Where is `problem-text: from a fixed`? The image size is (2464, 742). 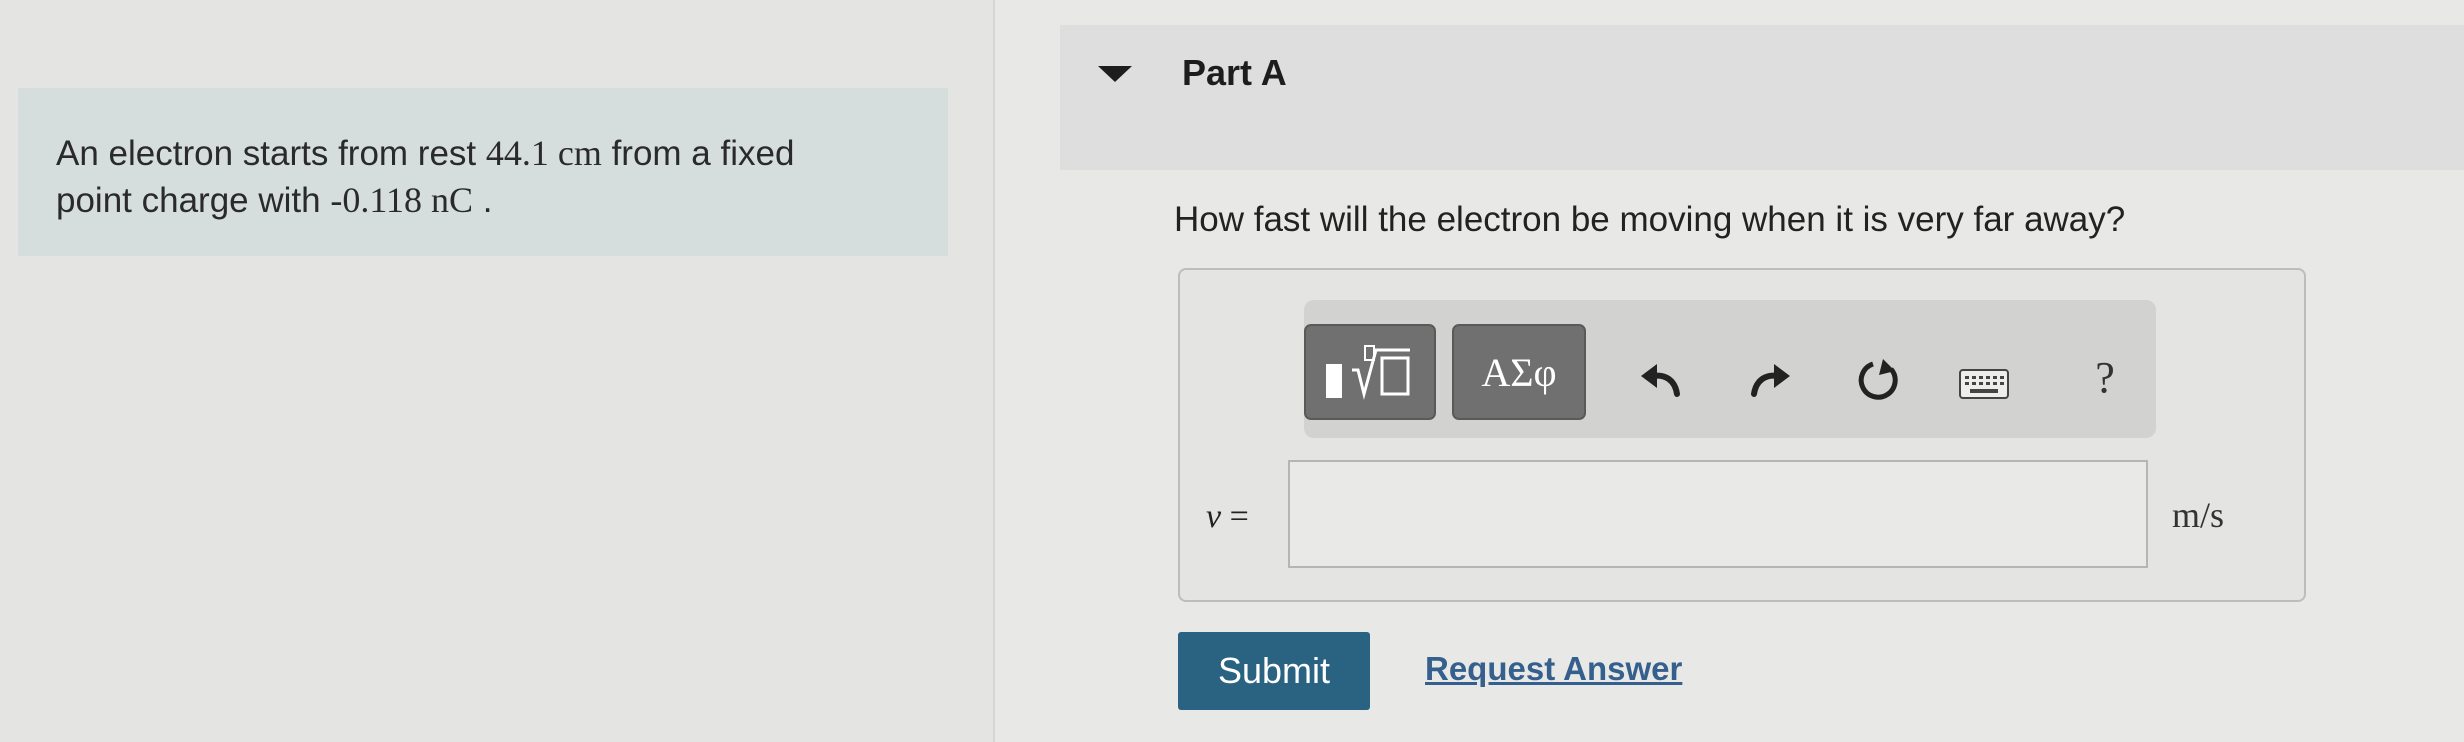 problem-text: from a fixed is located at coordinates (698, 153).